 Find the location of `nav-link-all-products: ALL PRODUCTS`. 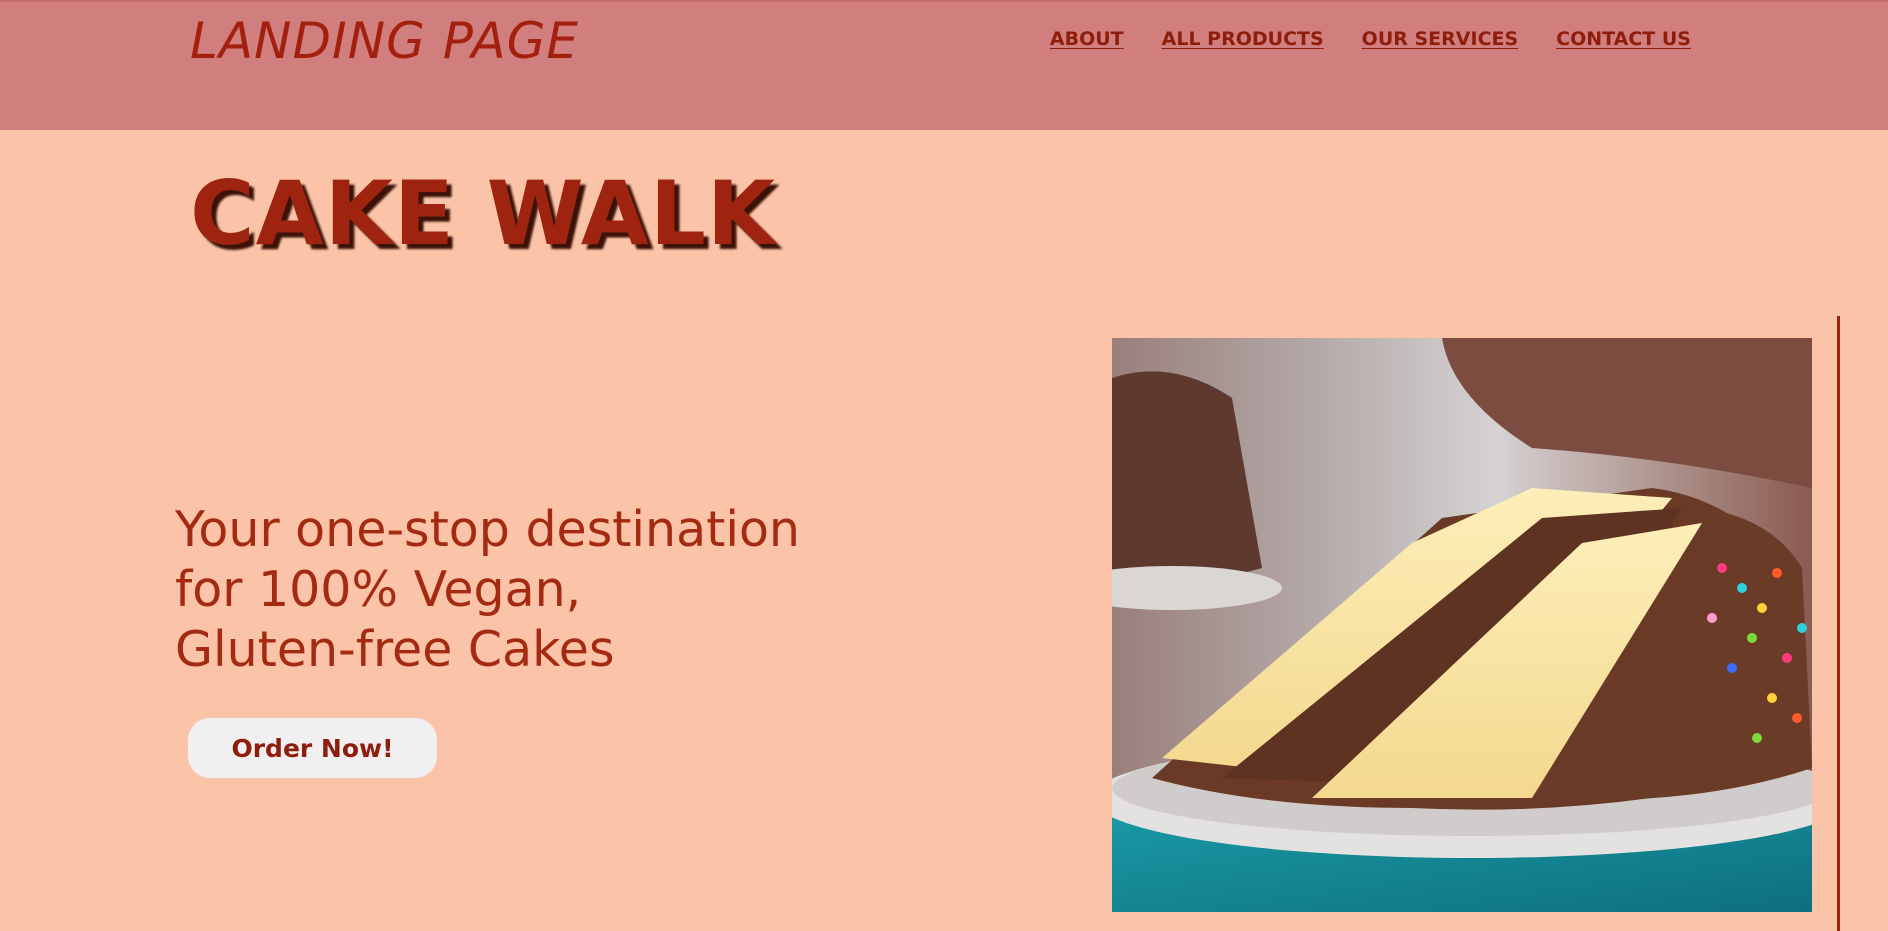

nav-link-all-products: ALL PRODUCTS is located at coordinates (1243, 39).